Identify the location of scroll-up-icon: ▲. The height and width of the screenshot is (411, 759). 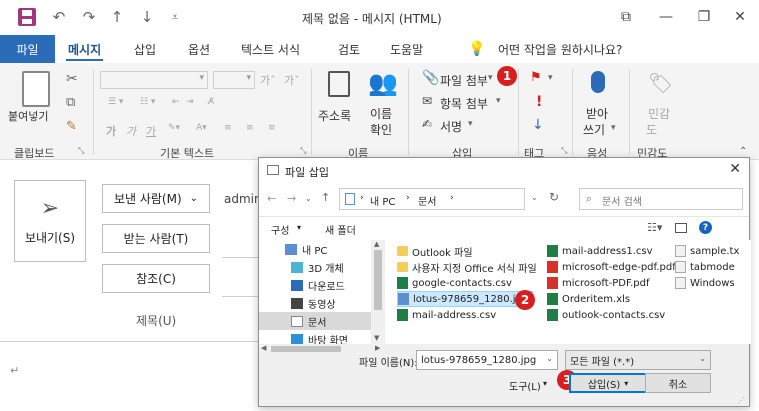
(376, 244).